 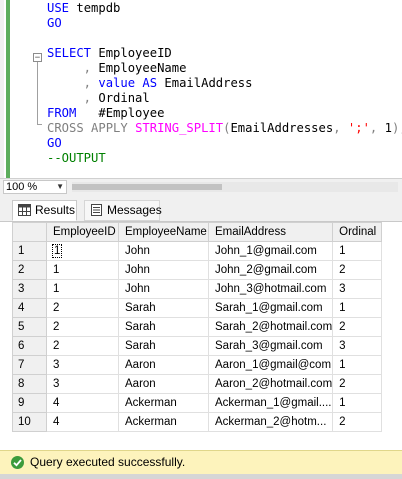 What do you see at coordinates (270, 327) in the screenshot?
I see `grid-cell: Sarah_2@hotmail.com` at bounding box center [270, 327].